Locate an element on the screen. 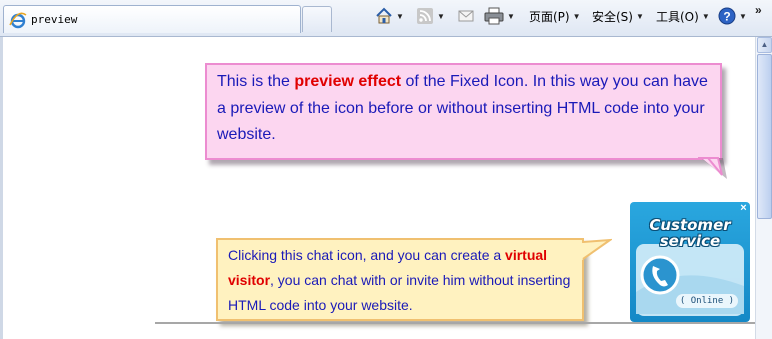 The width and height of the screenshot is (772, 339). preview-note-text: This is the is located at coordinates (256, 81).